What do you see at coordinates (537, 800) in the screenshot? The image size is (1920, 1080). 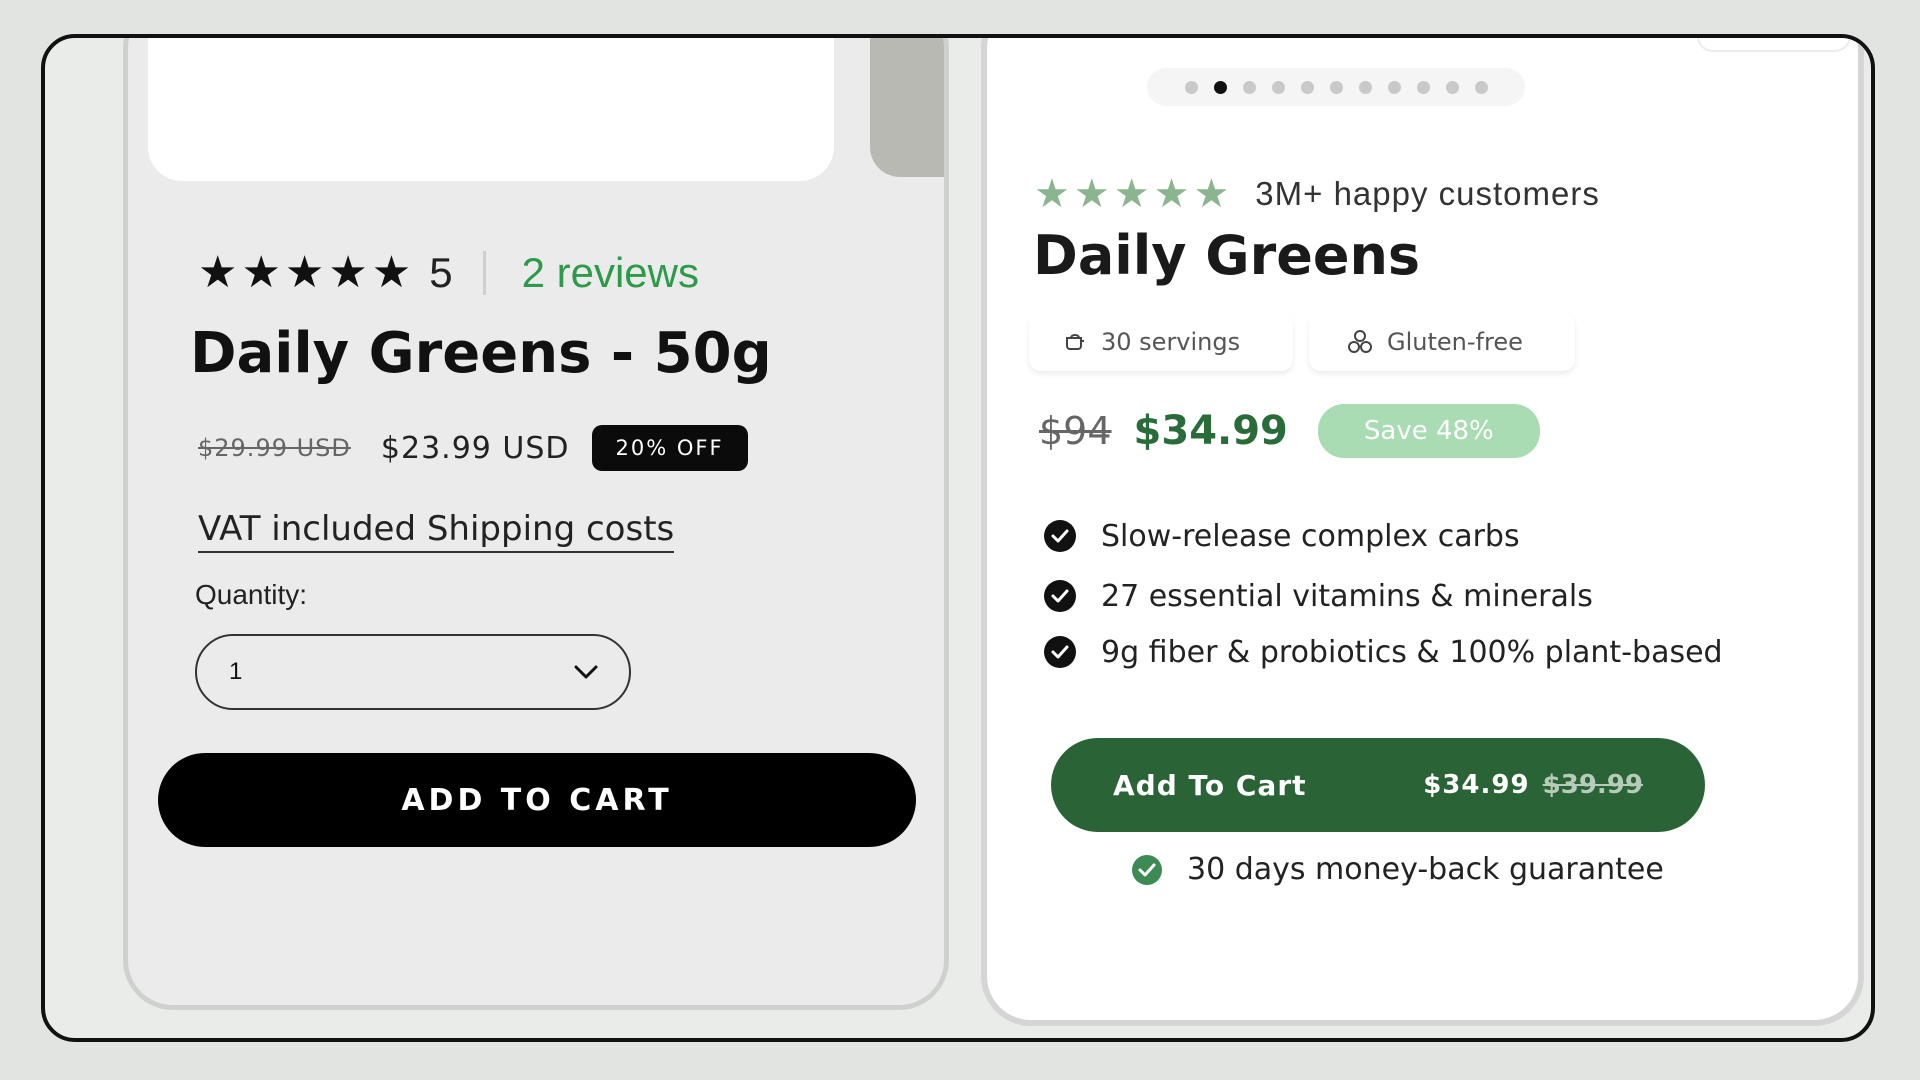 I see `add-to-cart-button: ADD TO CART` at bounding box center [537, 800].